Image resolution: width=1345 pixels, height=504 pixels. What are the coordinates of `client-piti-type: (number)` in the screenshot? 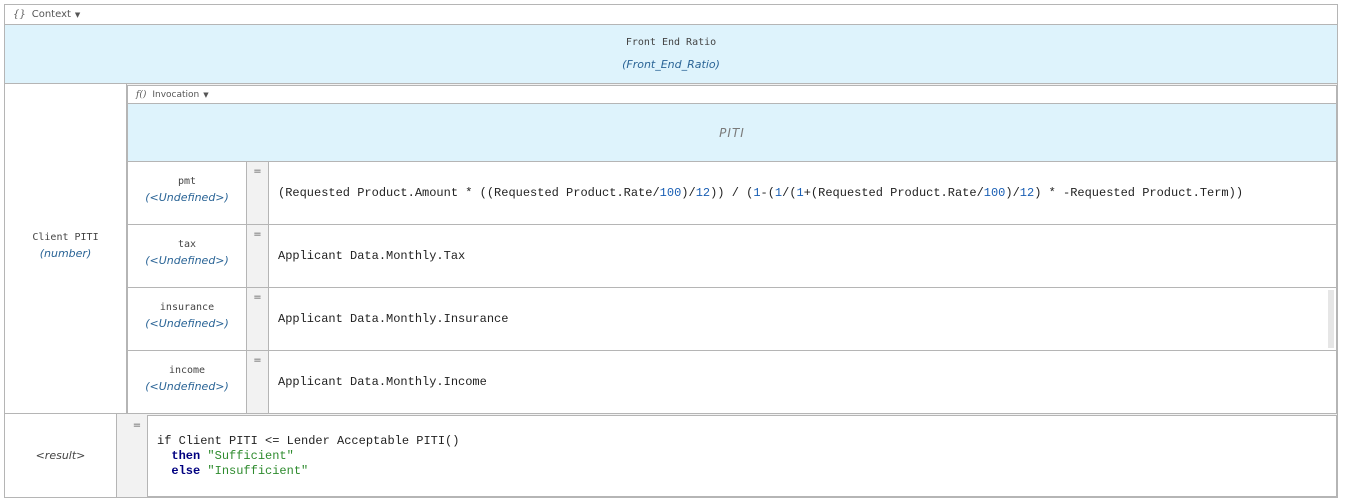 It's located at (65, 253).